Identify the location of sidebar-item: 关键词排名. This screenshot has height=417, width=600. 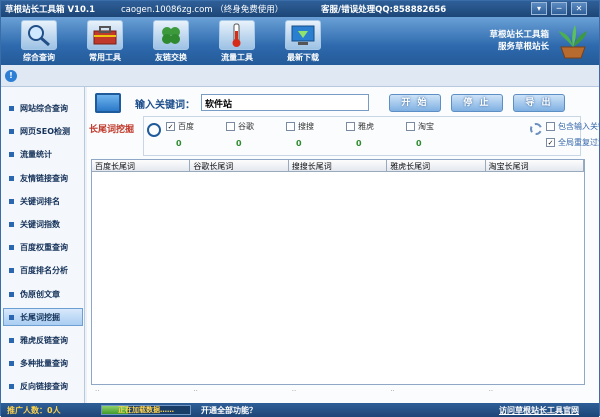
(43, 201).